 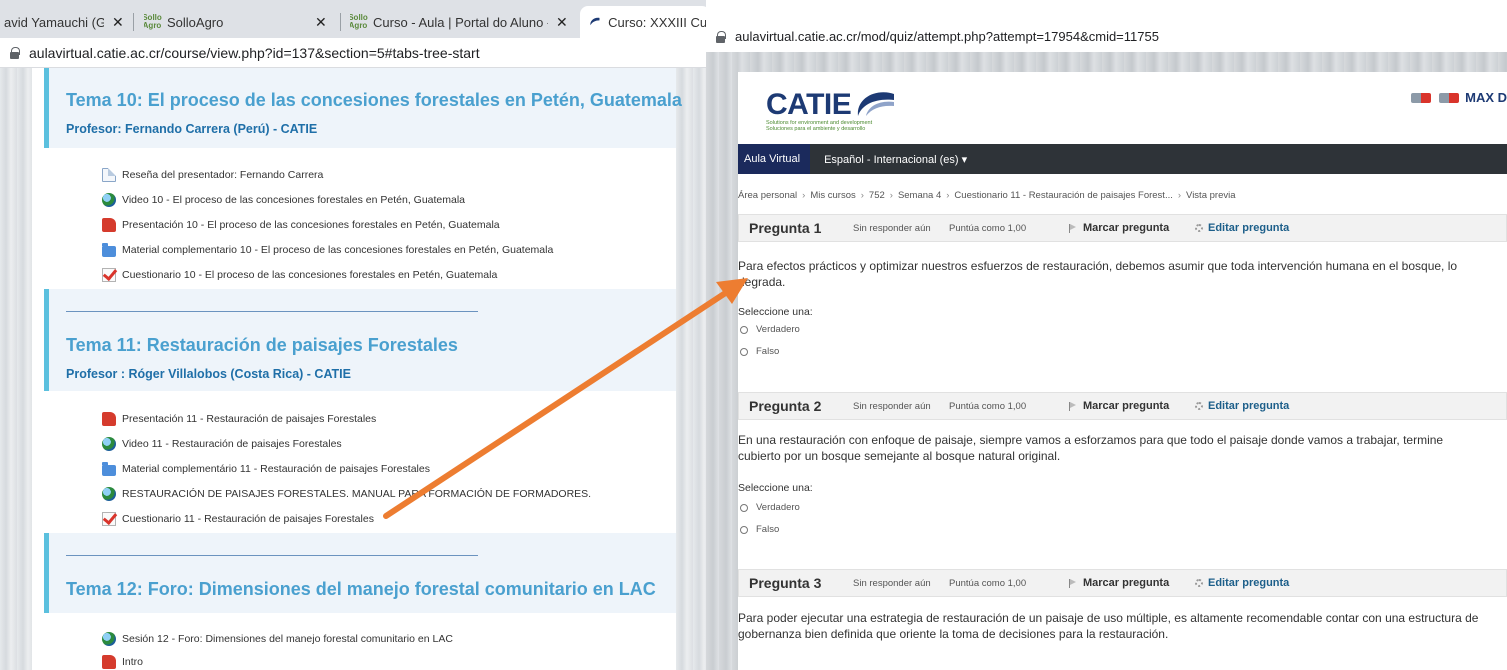 I want to click on section-divider, so click(x=272, y=555).